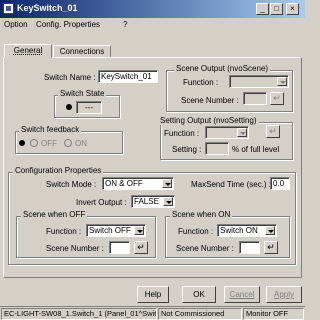 This screenshot has height=320, width=320. Describe the element at coordinates (82, 93) in the screenshot. I see `switch-state-title: Switch State` at that location.